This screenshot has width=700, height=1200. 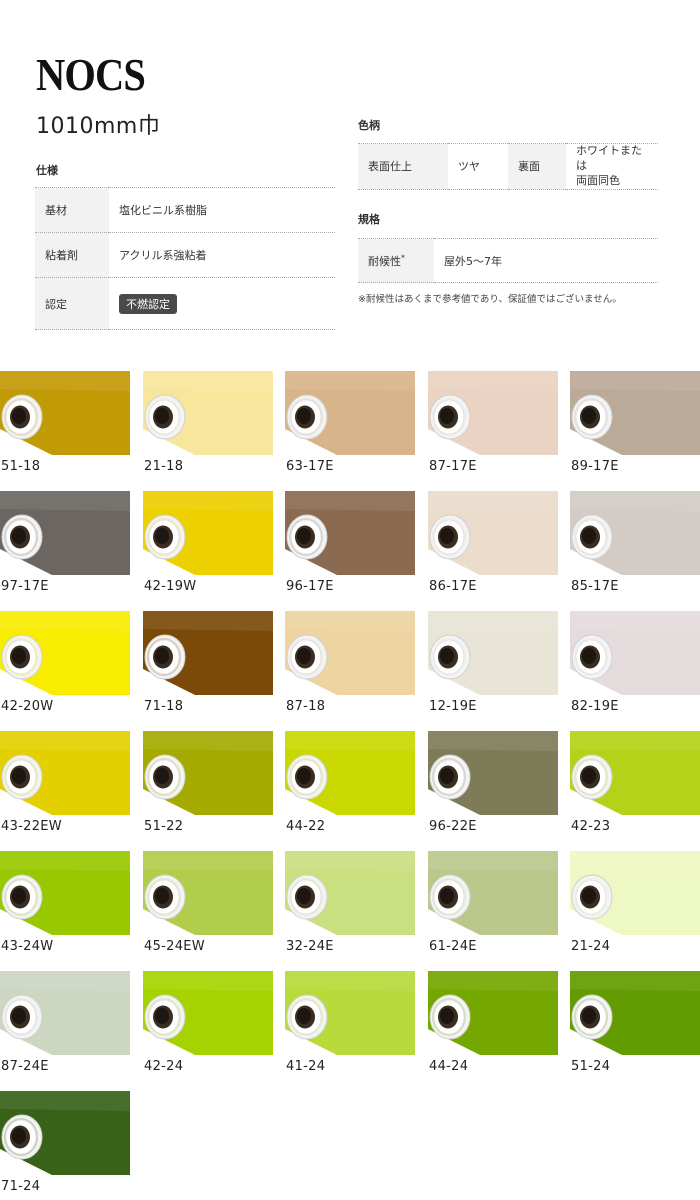 What do you see at coordinates (174, 946) in the screenshot?
I see `swatch-code: 45-24EW` at bounding box center [174, 946].